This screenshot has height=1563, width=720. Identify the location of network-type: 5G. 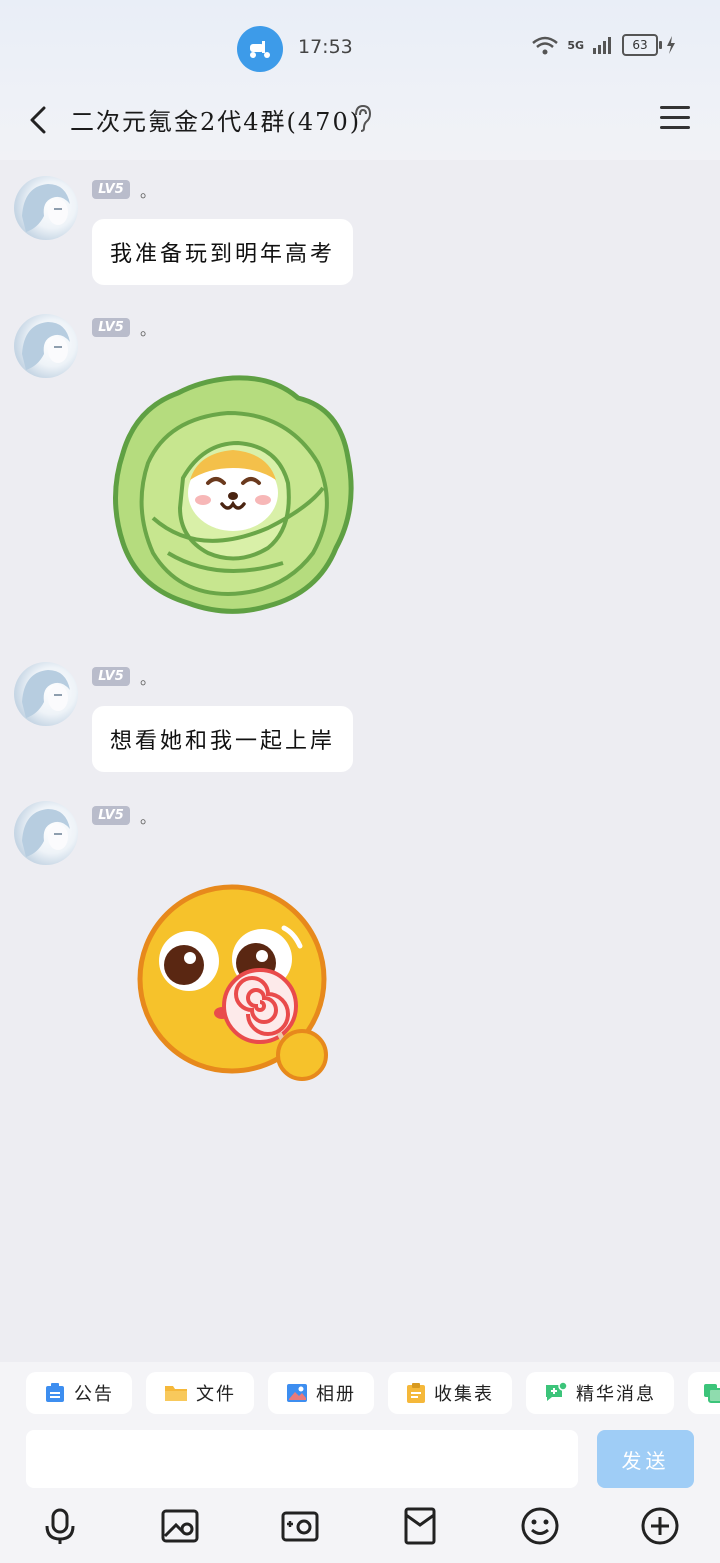
(575, 45).